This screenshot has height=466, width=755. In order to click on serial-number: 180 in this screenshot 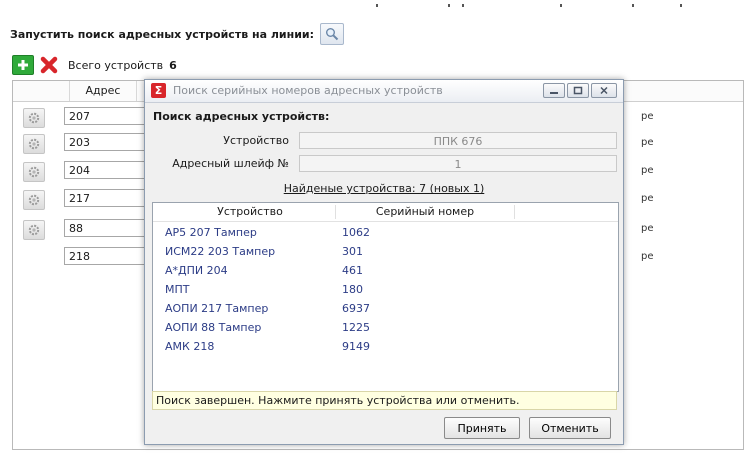, I will do `click(352, 289)`.